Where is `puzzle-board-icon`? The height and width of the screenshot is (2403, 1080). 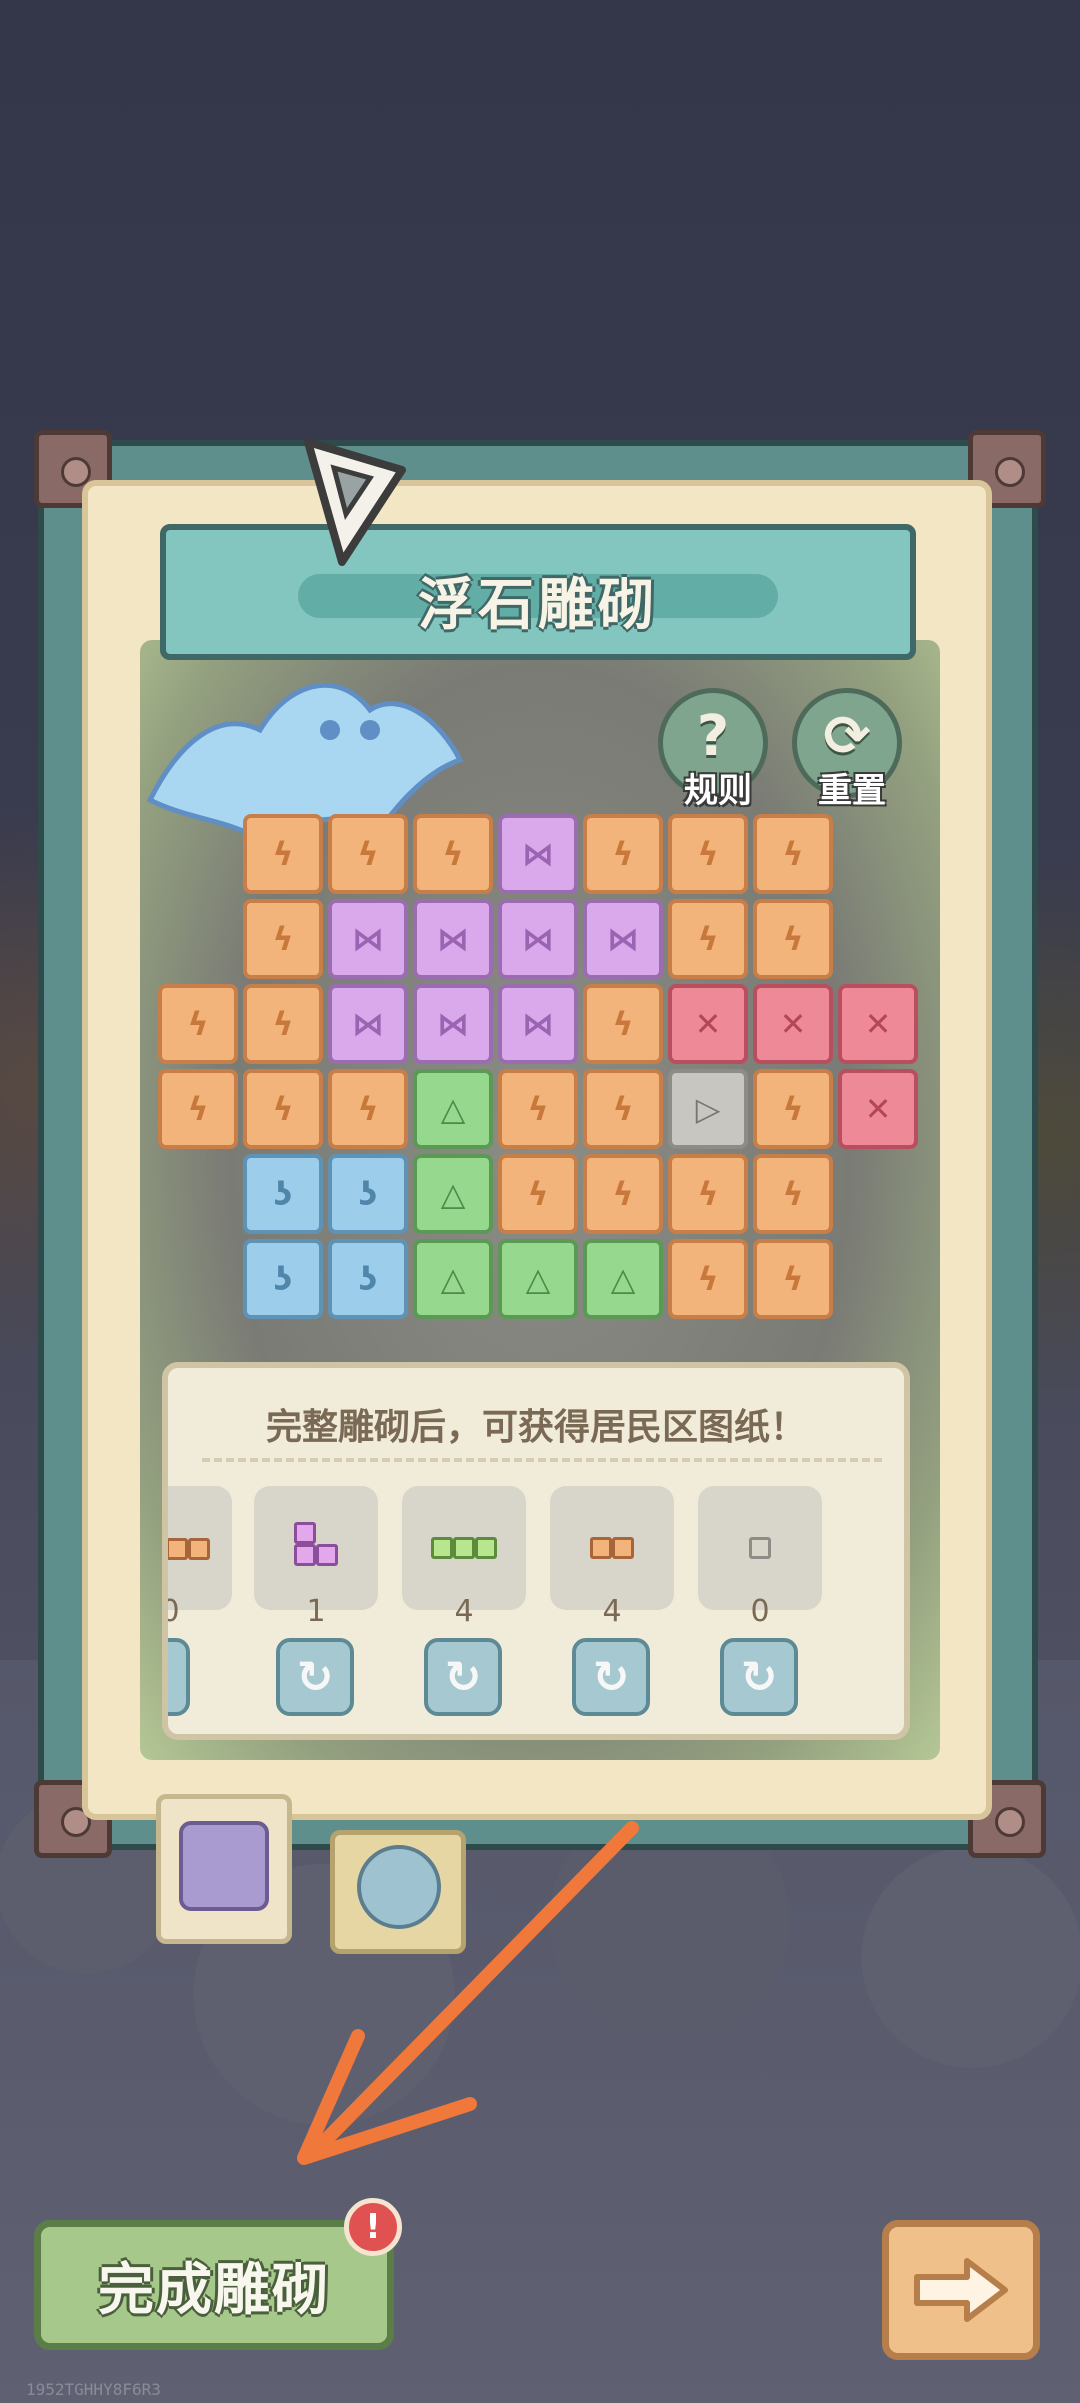
puzzle-board-icon is located at coordinates (224, 1866).